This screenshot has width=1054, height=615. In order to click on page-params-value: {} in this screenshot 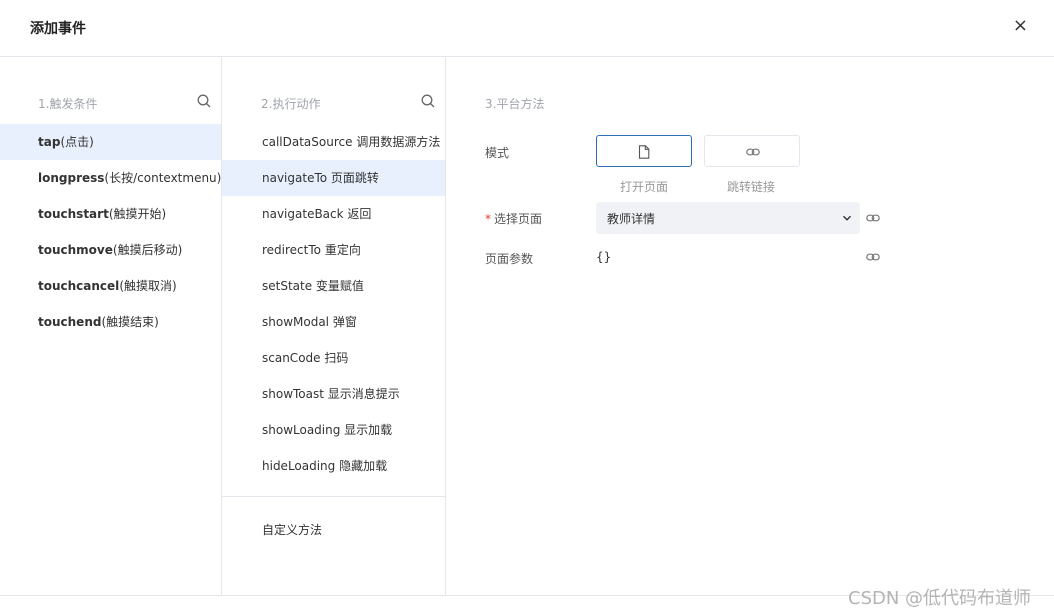, I will do `click(603, 257)`.